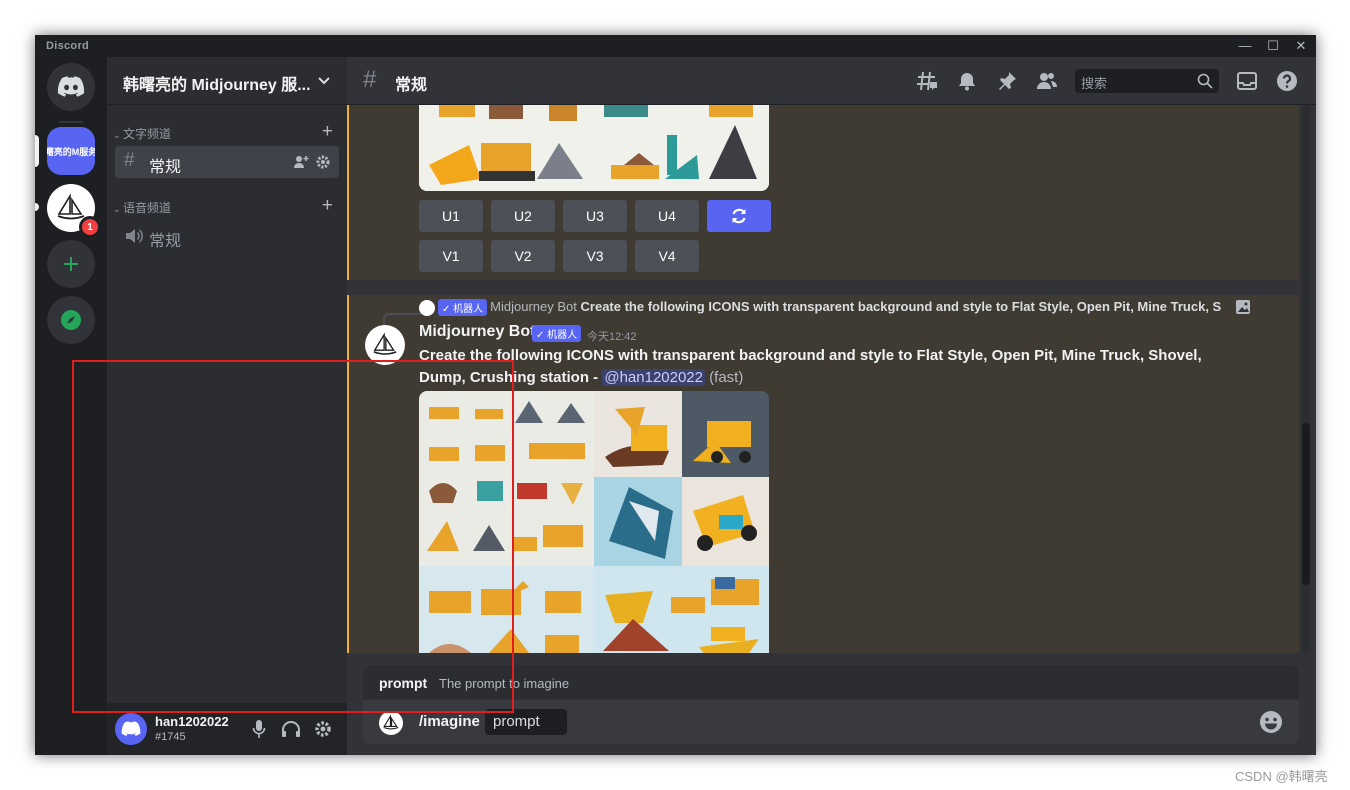 The height and width of the screenshot is (790, 1350). I want to click on pinned-button, so click(1007, 81).